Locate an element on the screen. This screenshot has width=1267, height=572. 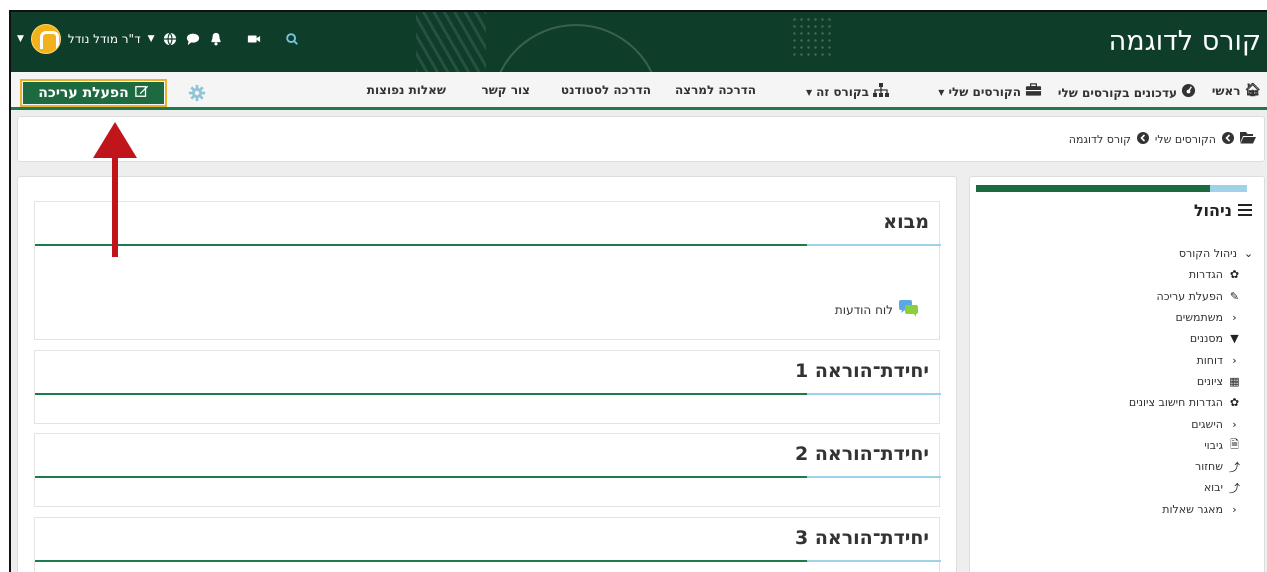
page-header: קורס לדוגמה ▼ ד"ר מודל נודל ▼ is located at coordinates (639, 42).